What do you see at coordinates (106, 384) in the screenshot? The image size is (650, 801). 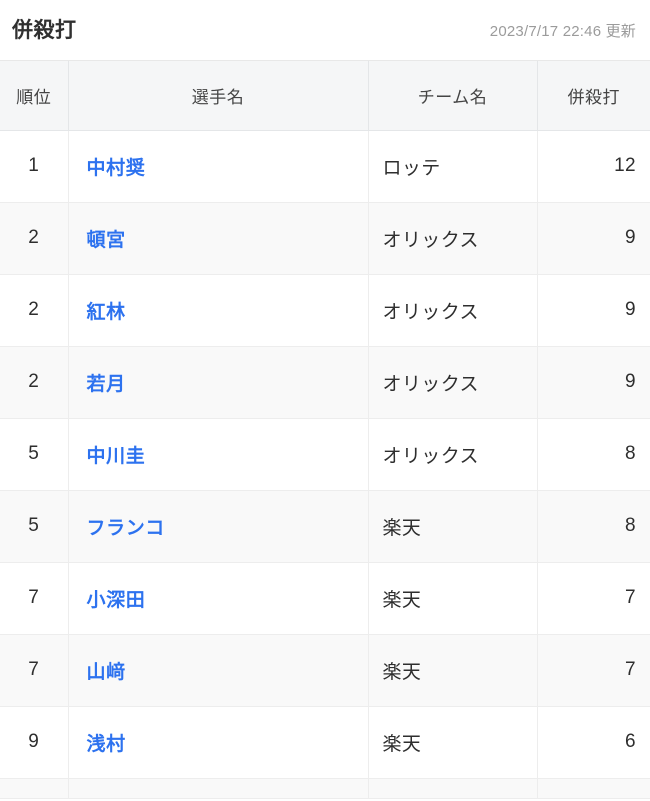 I see `player-link: 若月` at bounding box center [106, 384].